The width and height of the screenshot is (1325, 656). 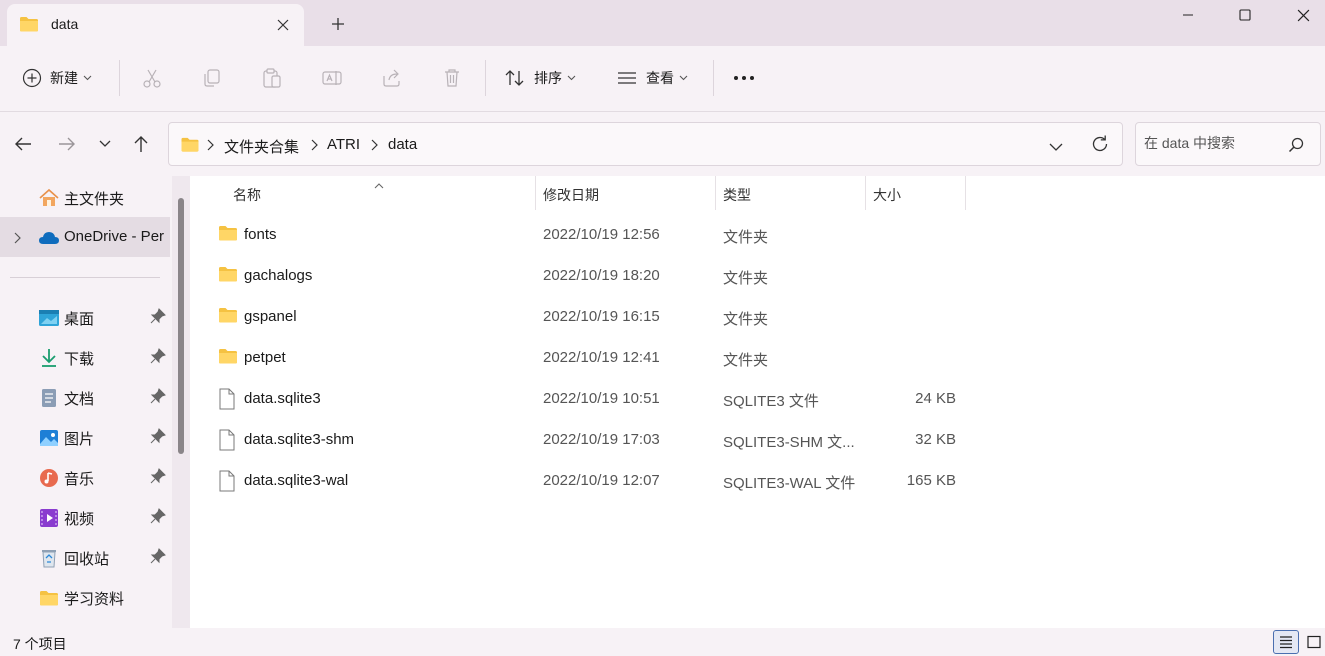 What do you see at coordinates (601, 234) in the screenshot?
I see `file-modified: 2022/10/19 12:56` at bounding box center [601, 234].